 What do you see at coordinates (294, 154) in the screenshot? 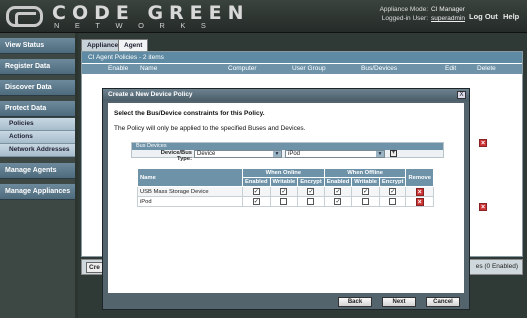
I see `device-value: iPod` at bounding box center [294, 154].